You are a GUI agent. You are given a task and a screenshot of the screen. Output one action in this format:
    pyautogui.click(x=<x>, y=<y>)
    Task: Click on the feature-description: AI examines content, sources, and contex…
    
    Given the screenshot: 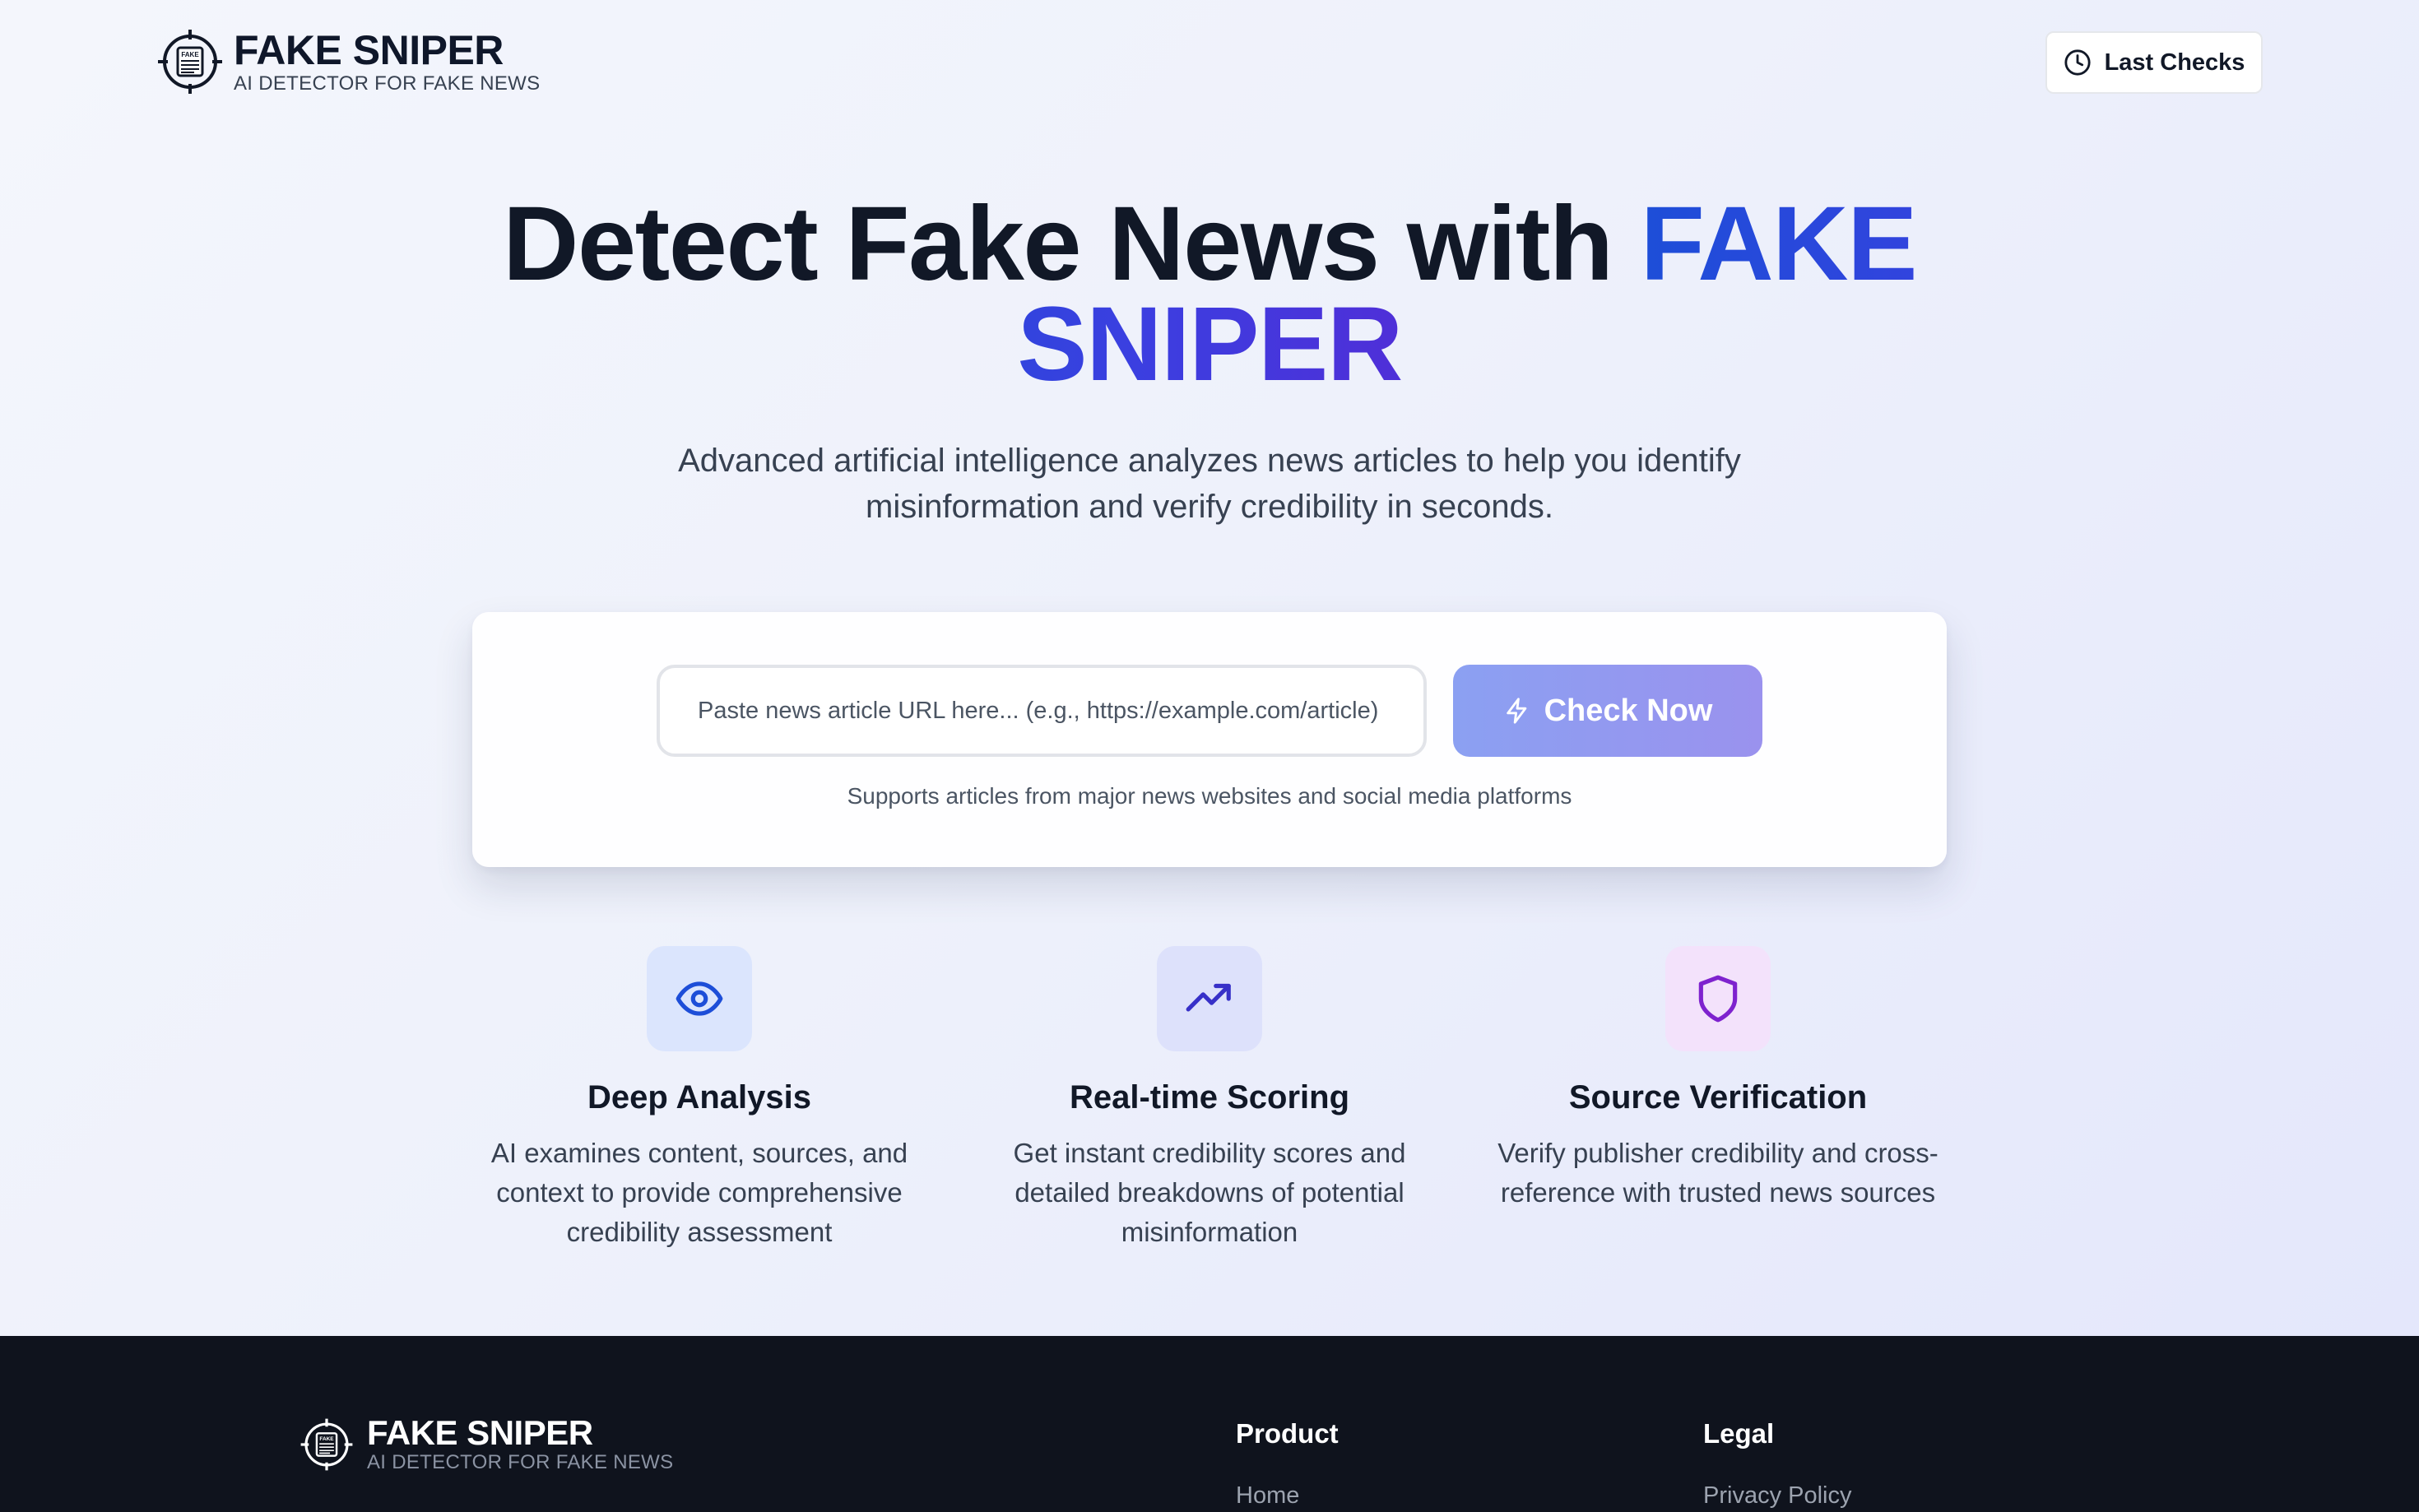 What is the action you would take?
    pyautogui.click(x=699, y=1192)
    